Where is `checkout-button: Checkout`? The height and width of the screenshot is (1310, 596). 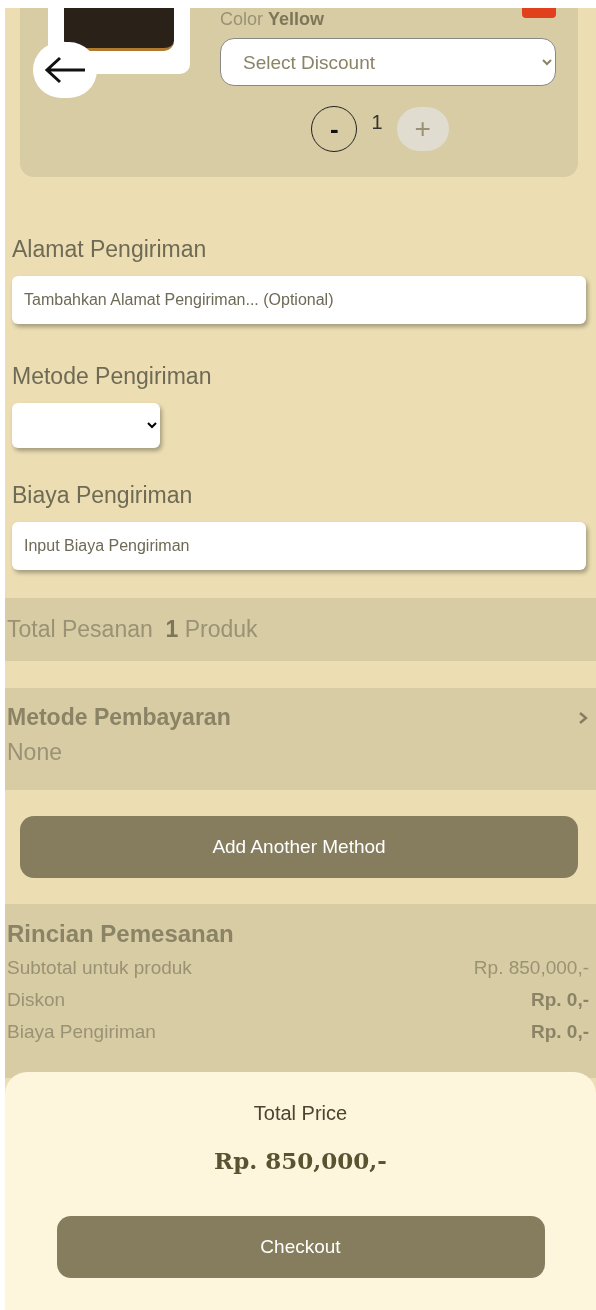 checkout-button: Checkout is located at coordinates (300, 1247).